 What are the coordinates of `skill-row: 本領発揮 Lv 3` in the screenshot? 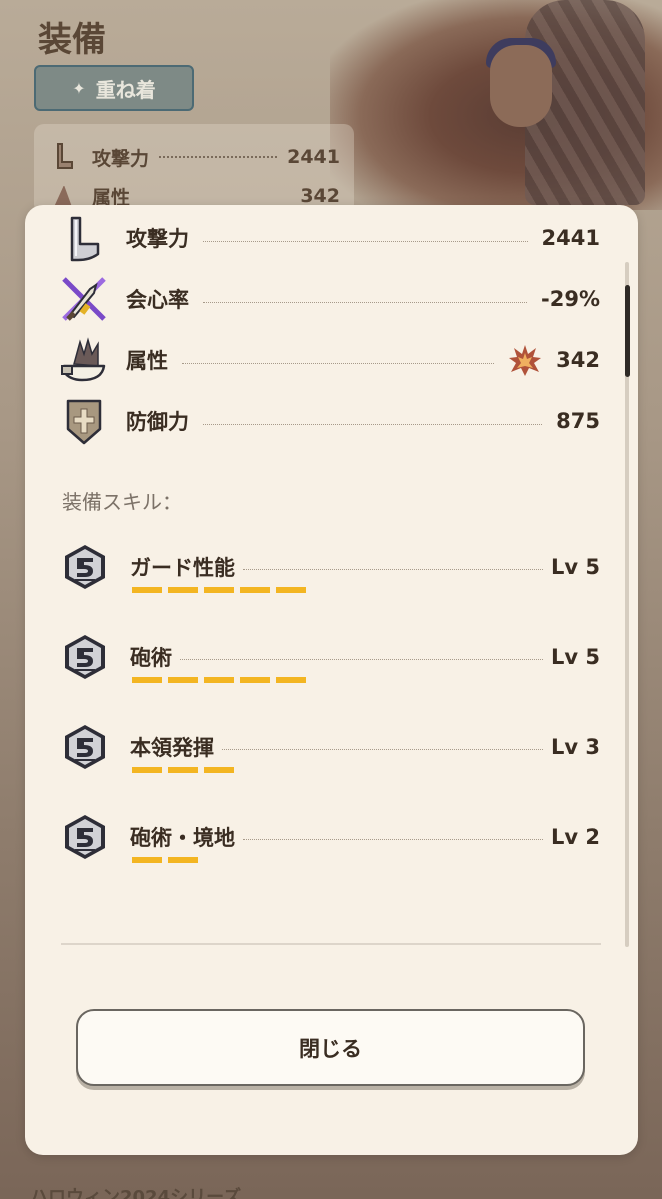 It's located at (331, 748).